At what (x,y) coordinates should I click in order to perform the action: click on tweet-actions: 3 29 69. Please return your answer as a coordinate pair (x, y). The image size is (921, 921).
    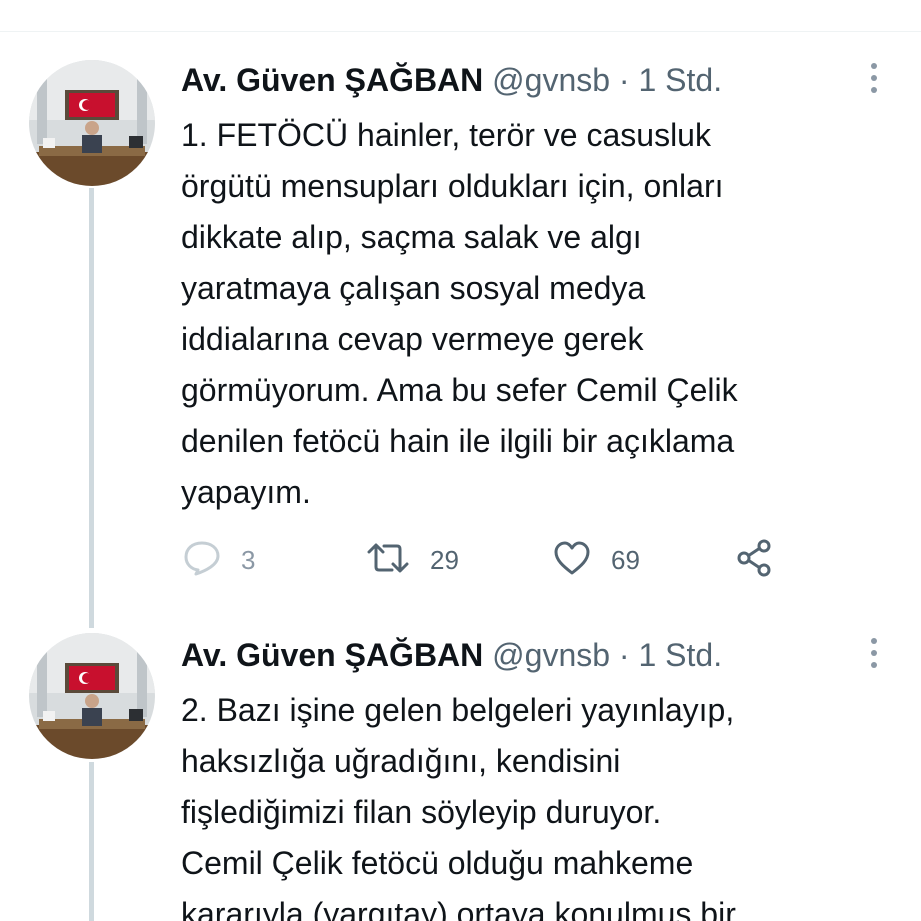
    Looking at the image, I should click on (491, 560).